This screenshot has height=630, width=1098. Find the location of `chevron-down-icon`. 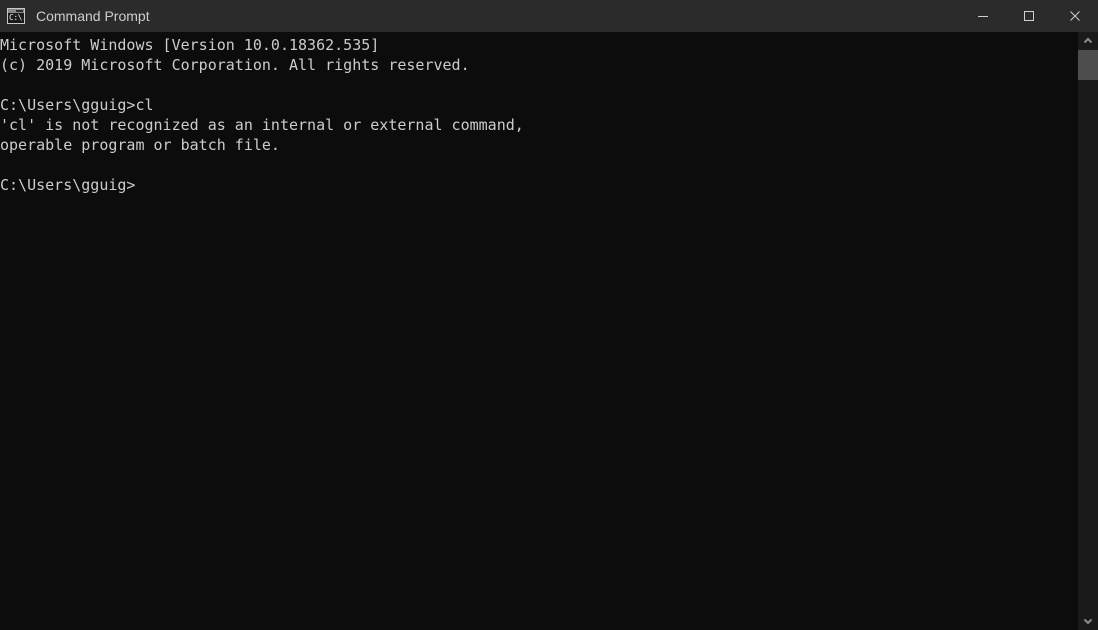

chevron-down-icon is located at coordinates (1088, 621).